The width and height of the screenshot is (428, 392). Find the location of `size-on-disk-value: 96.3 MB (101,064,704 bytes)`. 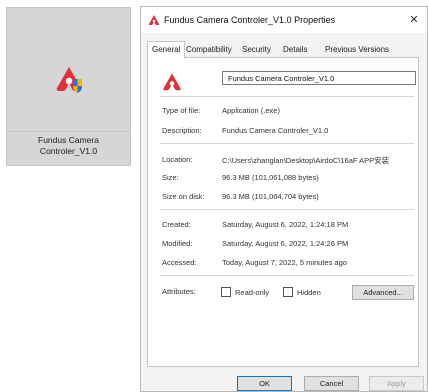

size-on-disk-value: 96.3 MB (101,064,704 bytes) is located at coordinates (270, 196).